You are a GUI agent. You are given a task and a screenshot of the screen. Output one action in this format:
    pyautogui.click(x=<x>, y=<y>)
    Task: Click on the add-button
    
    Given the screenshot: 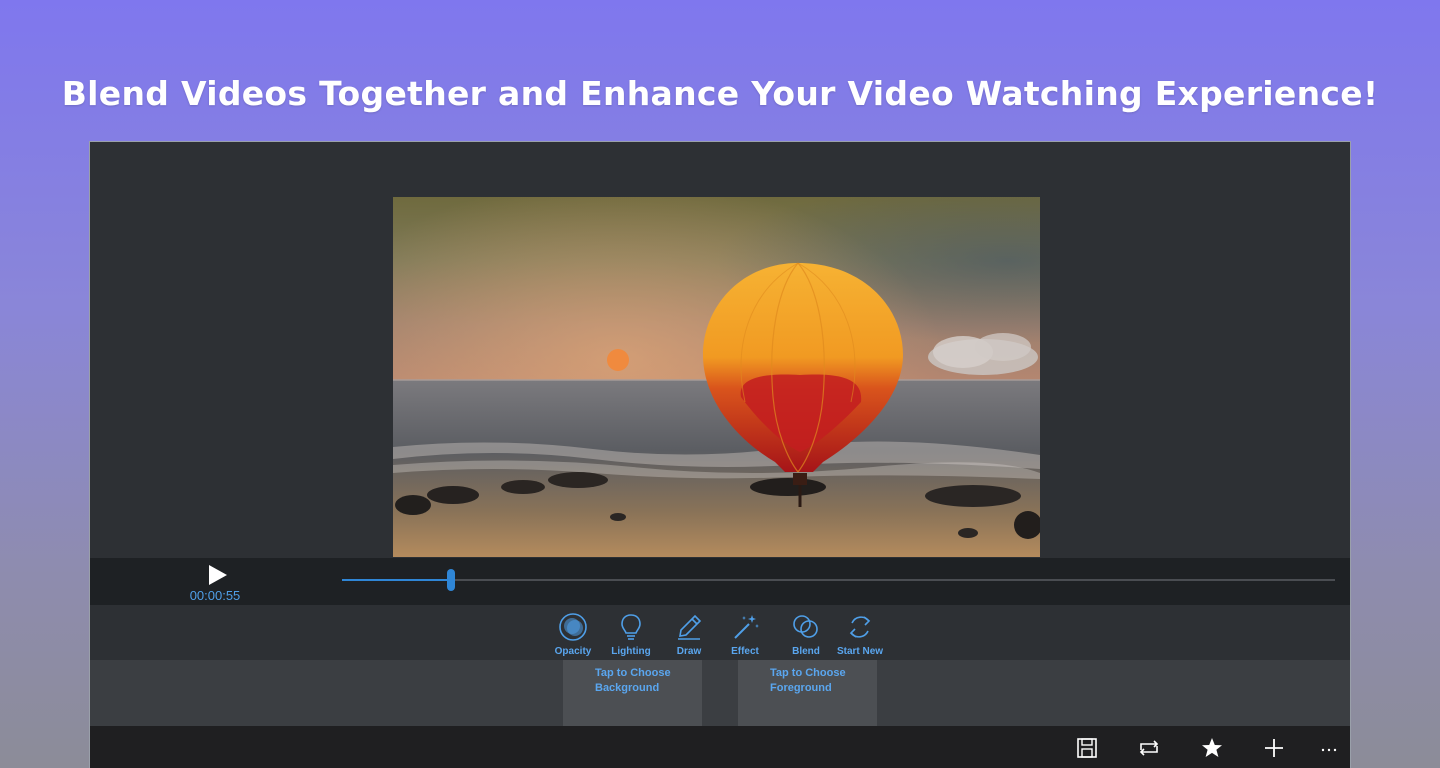 What is the action you would take?
    pyautogui.click(x=1274, y=748)
    